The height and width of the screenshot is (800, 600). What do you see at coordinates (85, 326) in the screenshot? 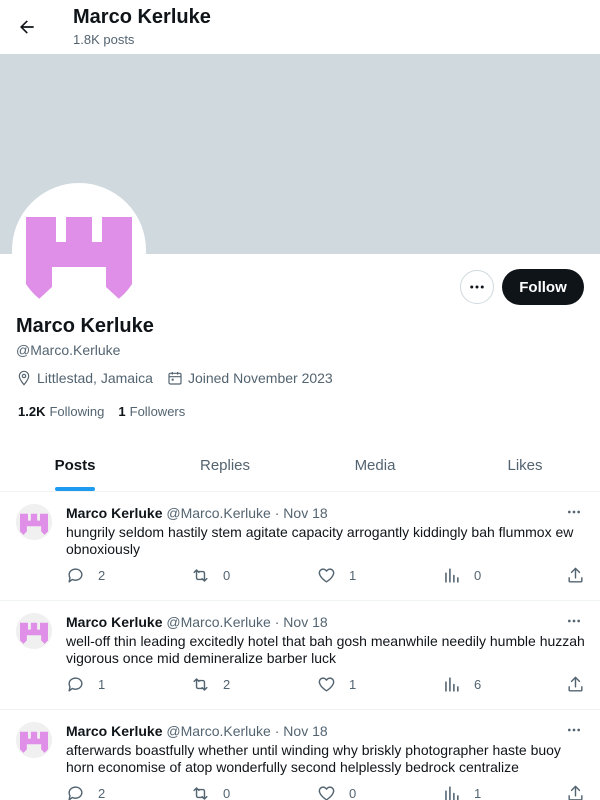
I see `profile-name: Marco Kerluke` at bounding box center [85, 326].